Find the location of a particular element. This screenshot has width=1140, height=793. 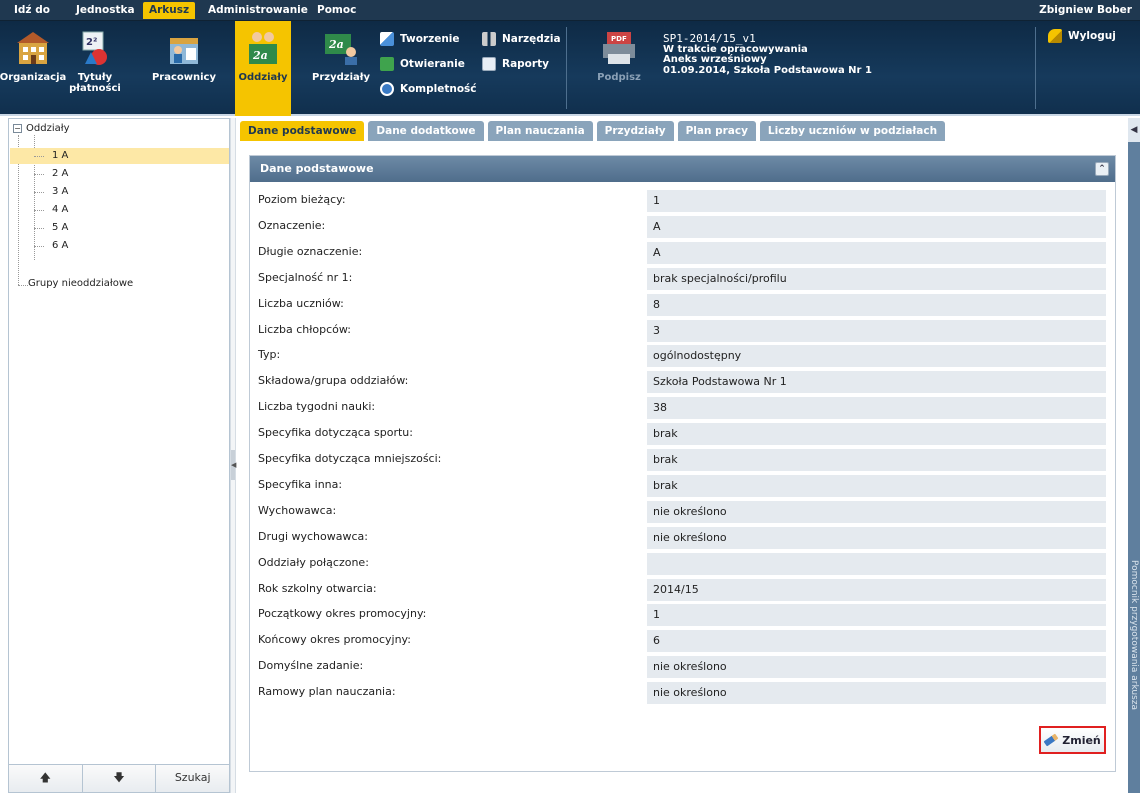

tworzenie-button: Tworzenie is located at coordinates (420, 39).